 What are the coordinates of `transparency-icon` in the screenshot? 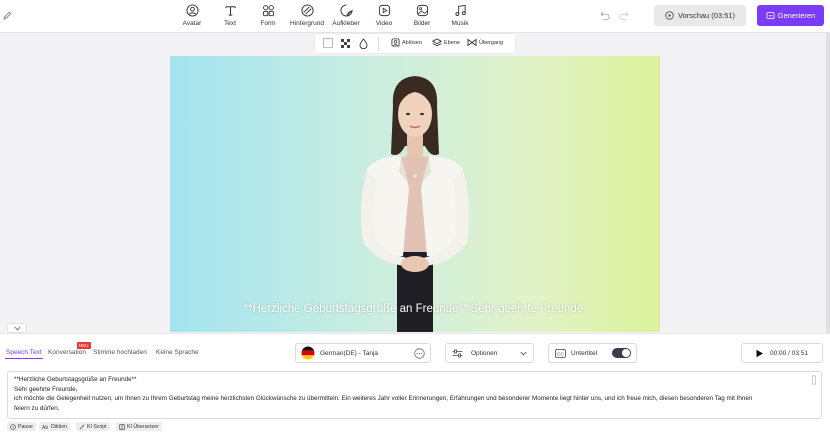 It's located at (345, 43).